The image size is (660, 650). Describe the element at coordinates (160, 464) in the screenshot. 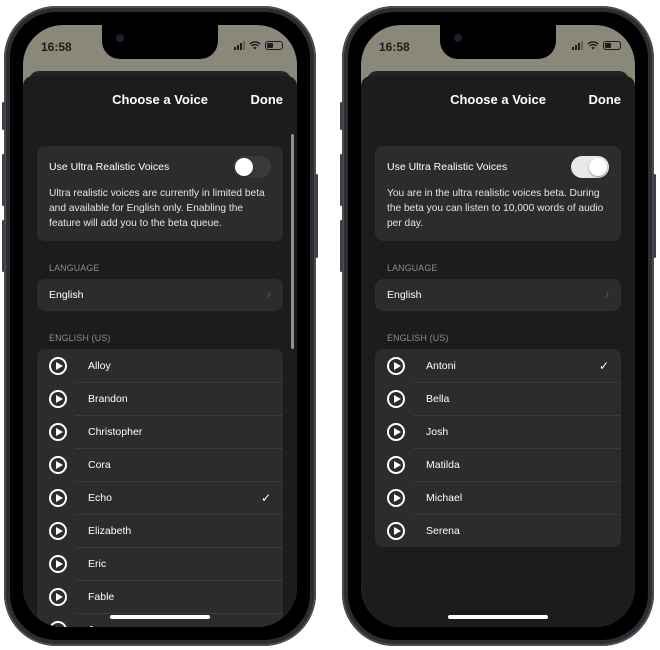

I see `voice-row: Cora` at that location.